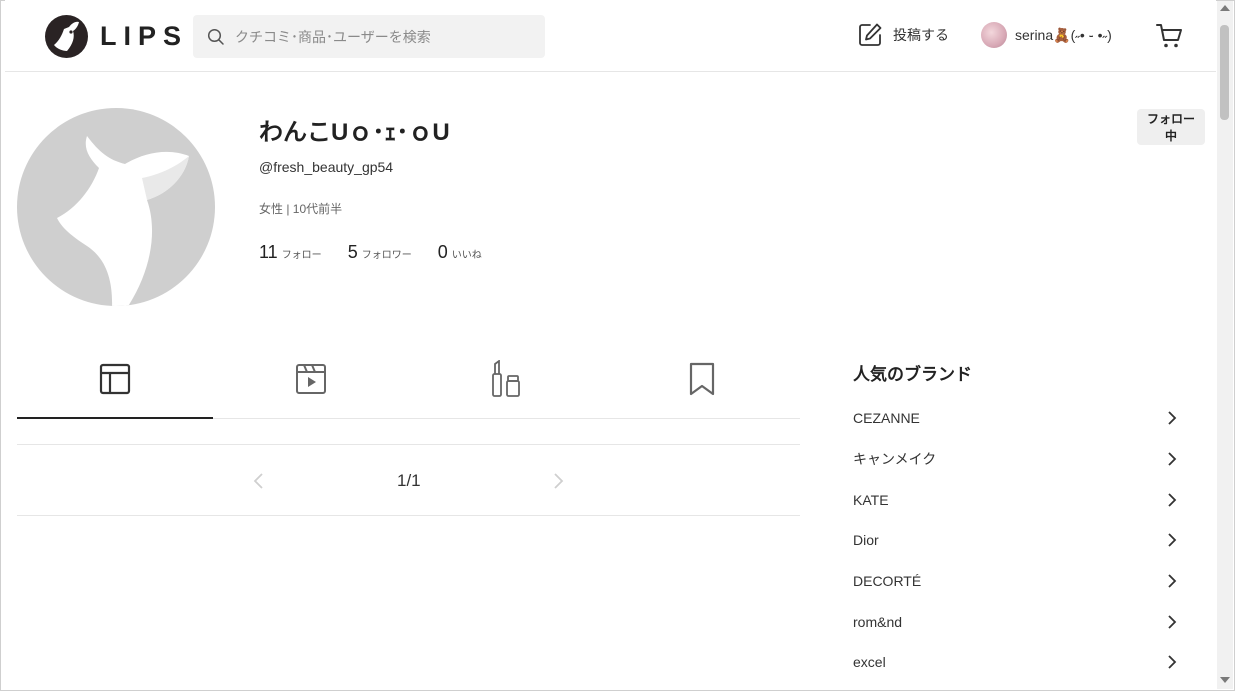 This screenshot has height=691, width=1235. What do you see at coordinates (386, 255) in the screenshot?
I see `stat-label: フォロワー` at bounding box center [386, 255].